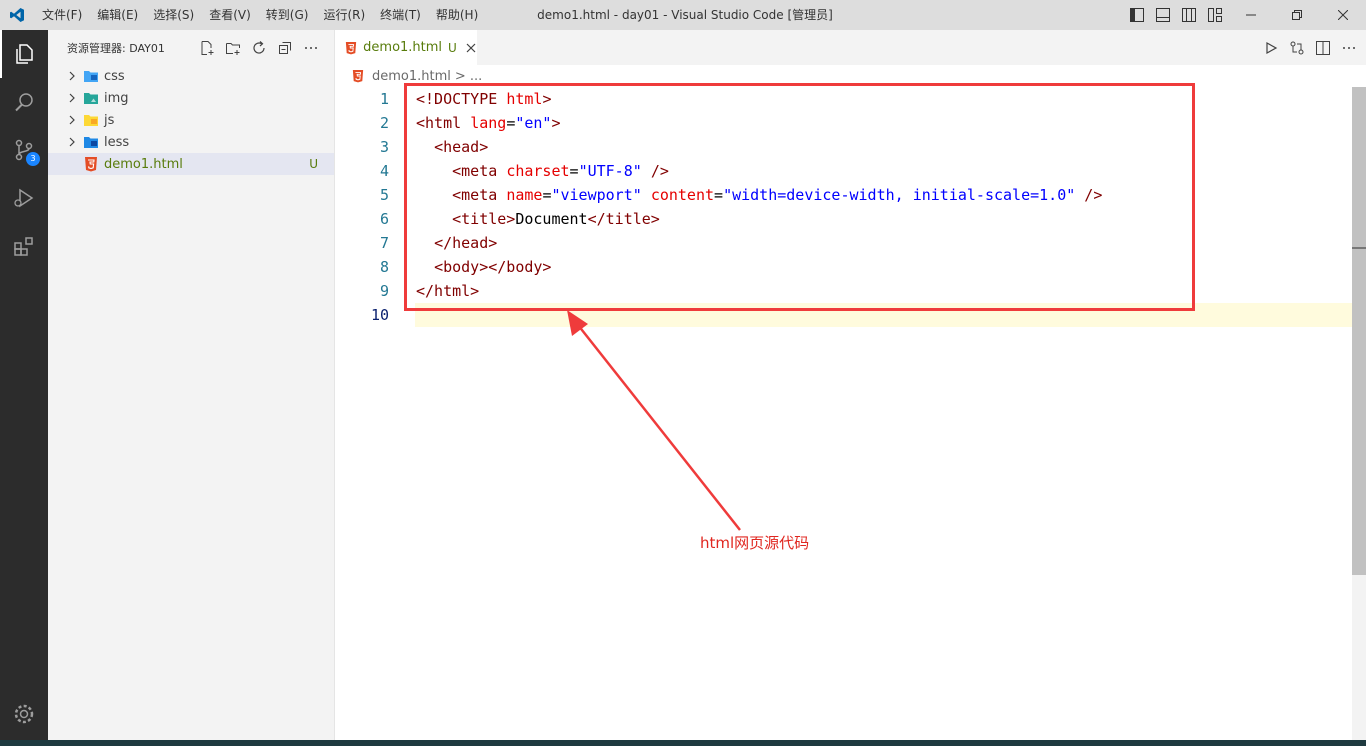  Describe the element at coordinates (683, 743) in the screenshot. I see `taskbar-edge` at that location.